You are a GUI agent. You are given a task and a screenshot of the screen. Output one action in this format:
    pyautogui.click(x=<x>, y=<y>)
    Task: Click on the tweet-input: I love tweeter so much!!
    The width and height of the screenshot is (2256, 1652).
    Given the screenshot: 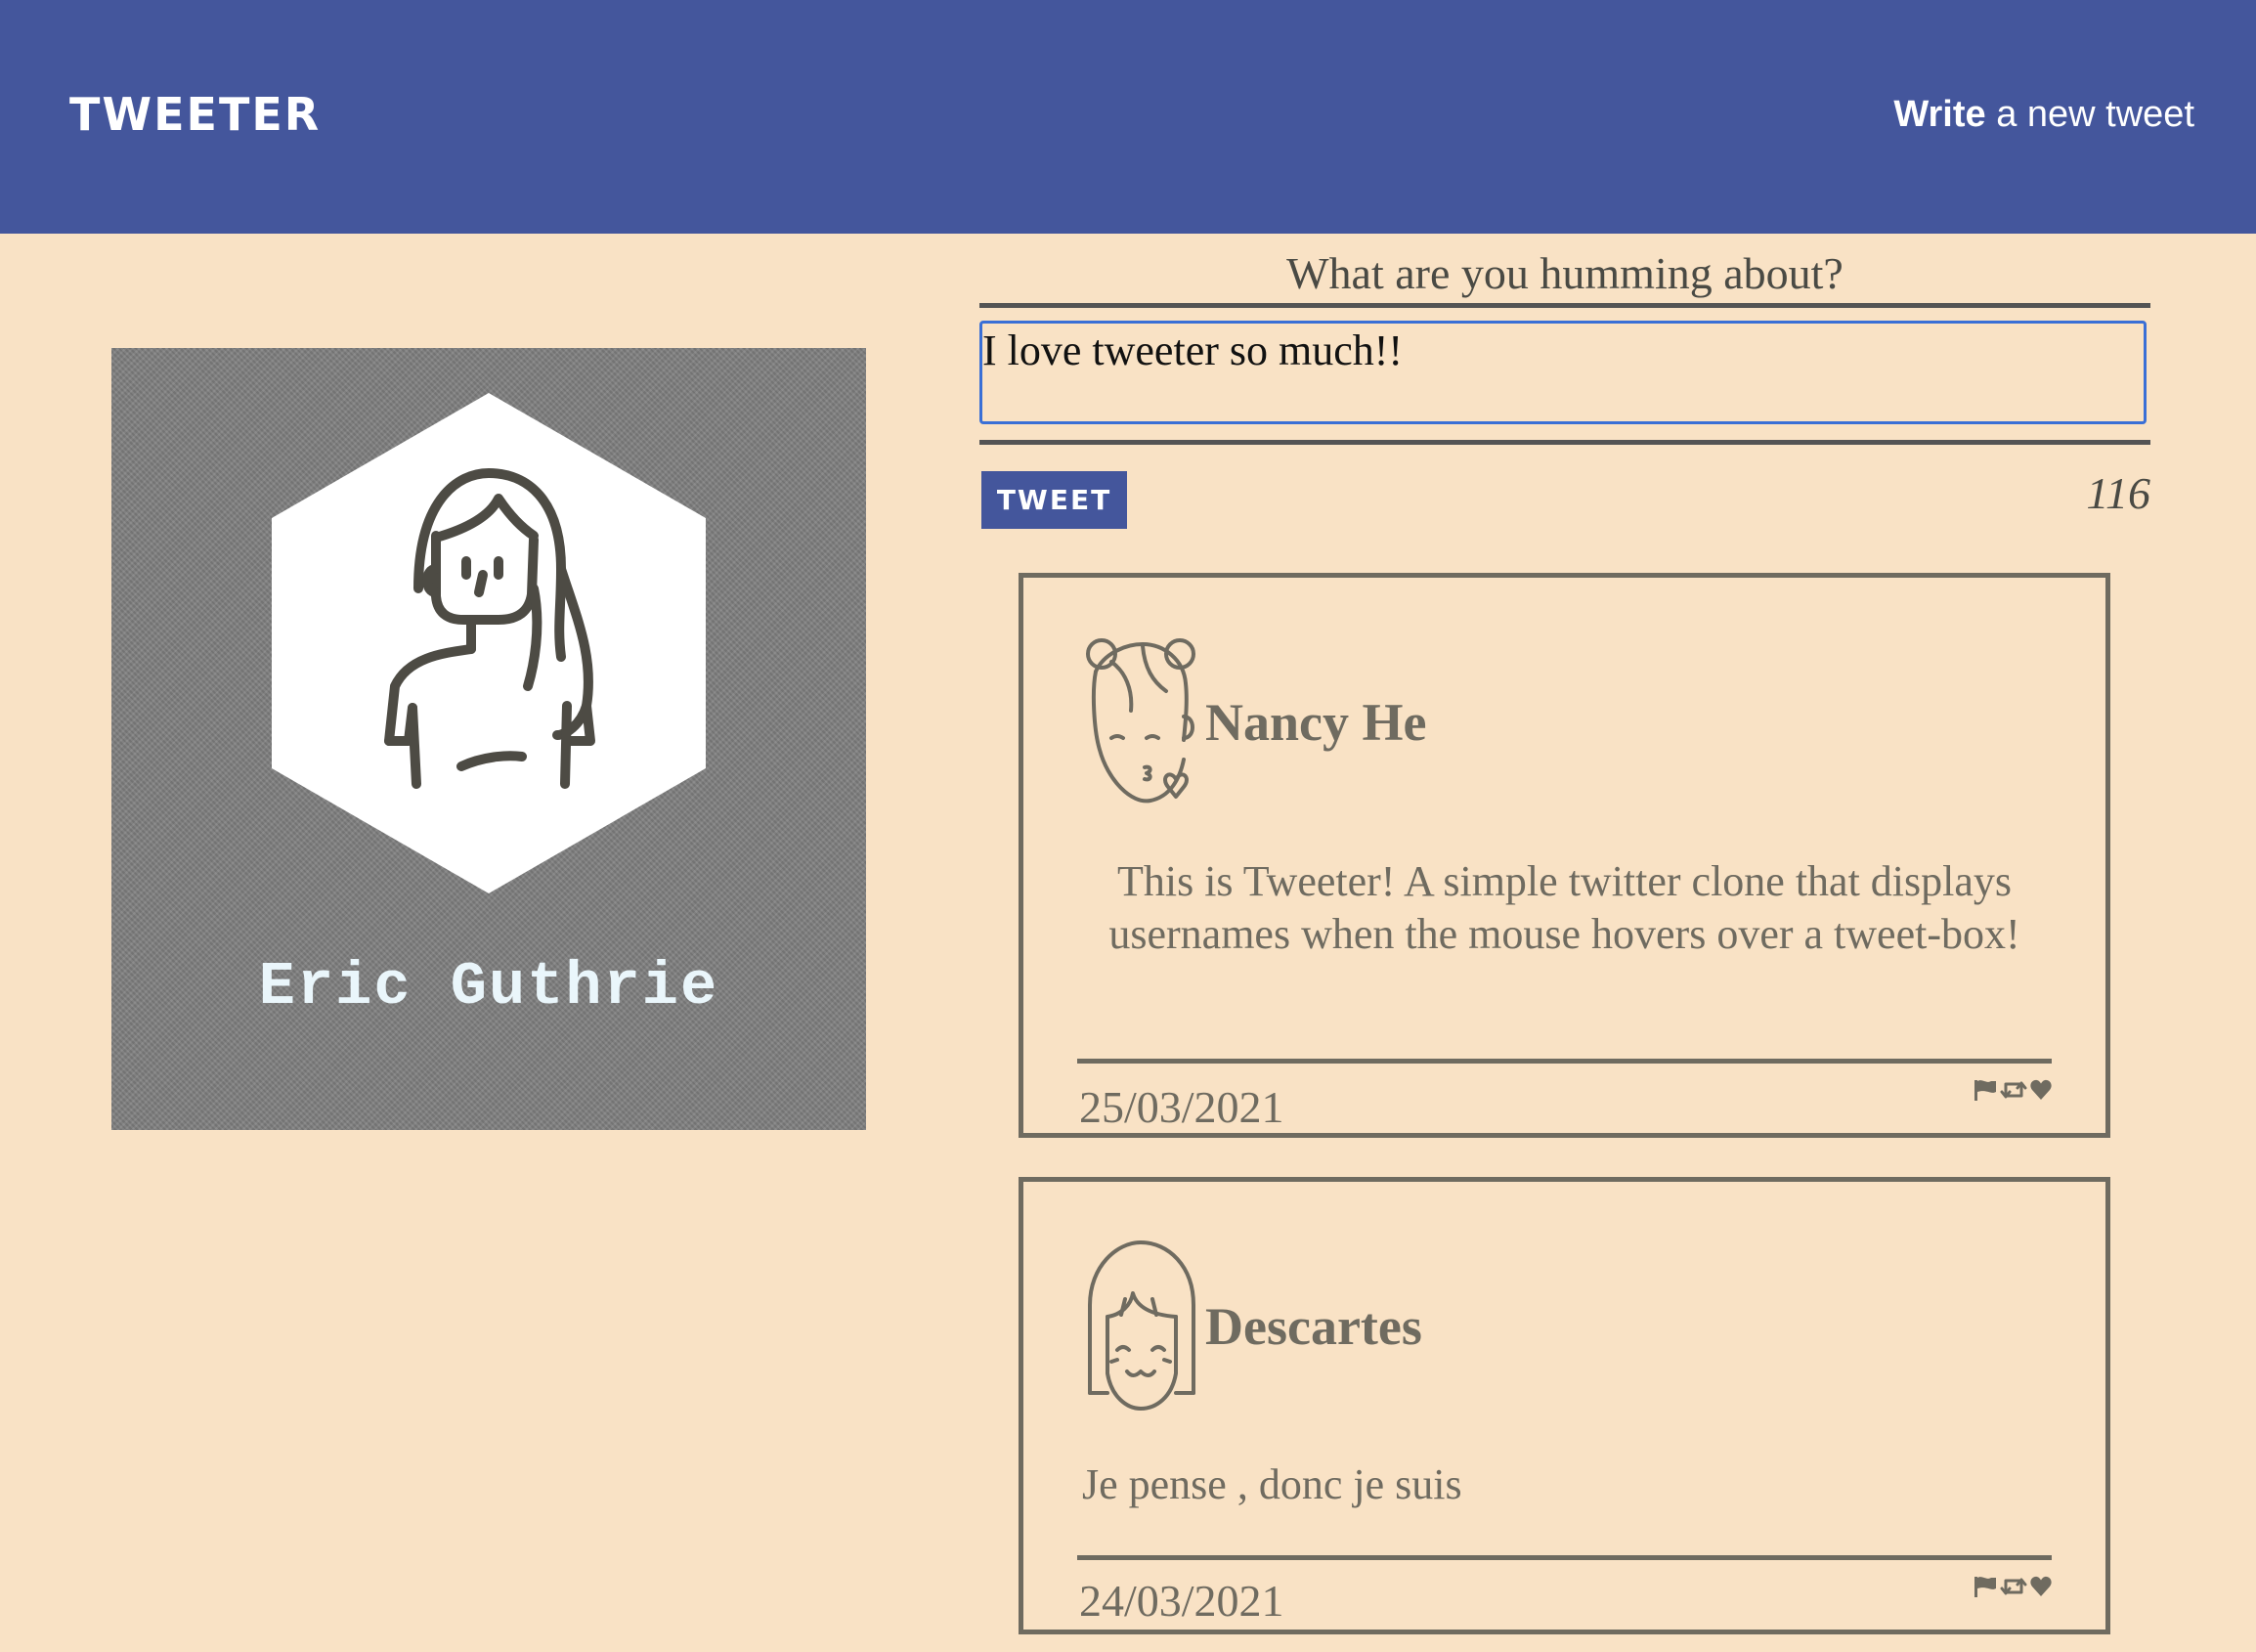 What is the action you would take?
    pyautogui.click(x=1563, y=372)
    